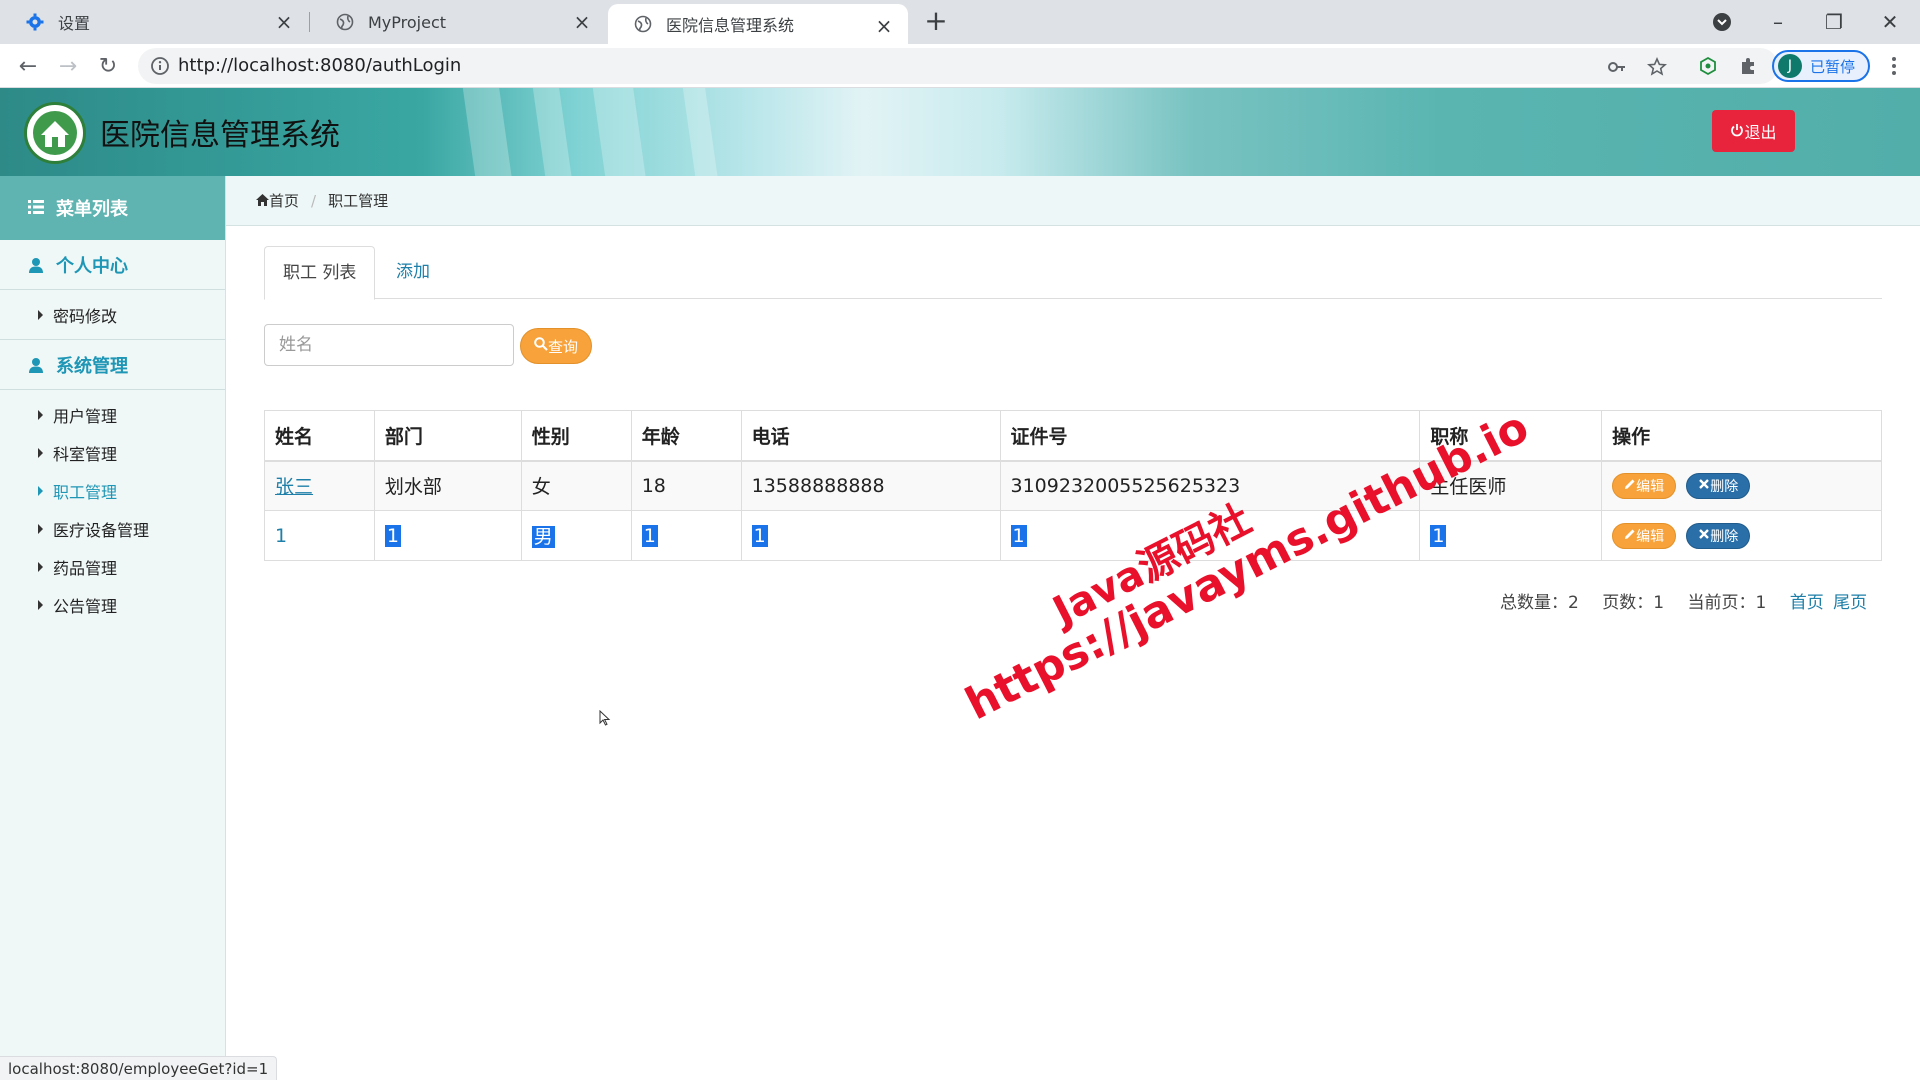  What do you see at coordinates (960, 22) in the screenshot?
I see `browser-tab-strip: 设置 × MyProject × 医院信息管理系统 × + – ❐ ✕` at bounding box center [960, 22].